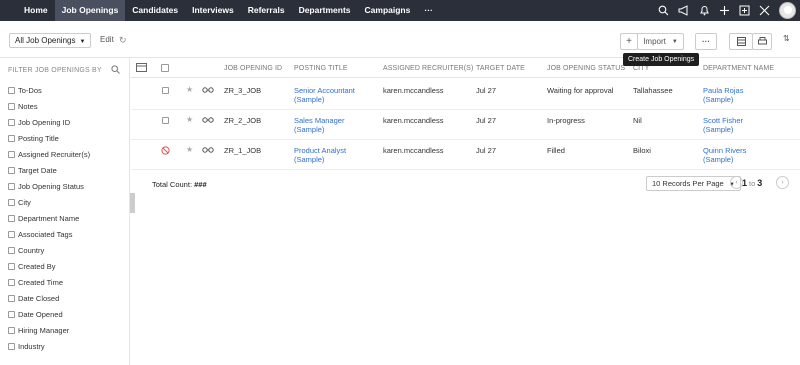 The height and width of the screenshot is (365, 800). I want to click on cell-title: Product Analyst (Sample), so click(334, 155).